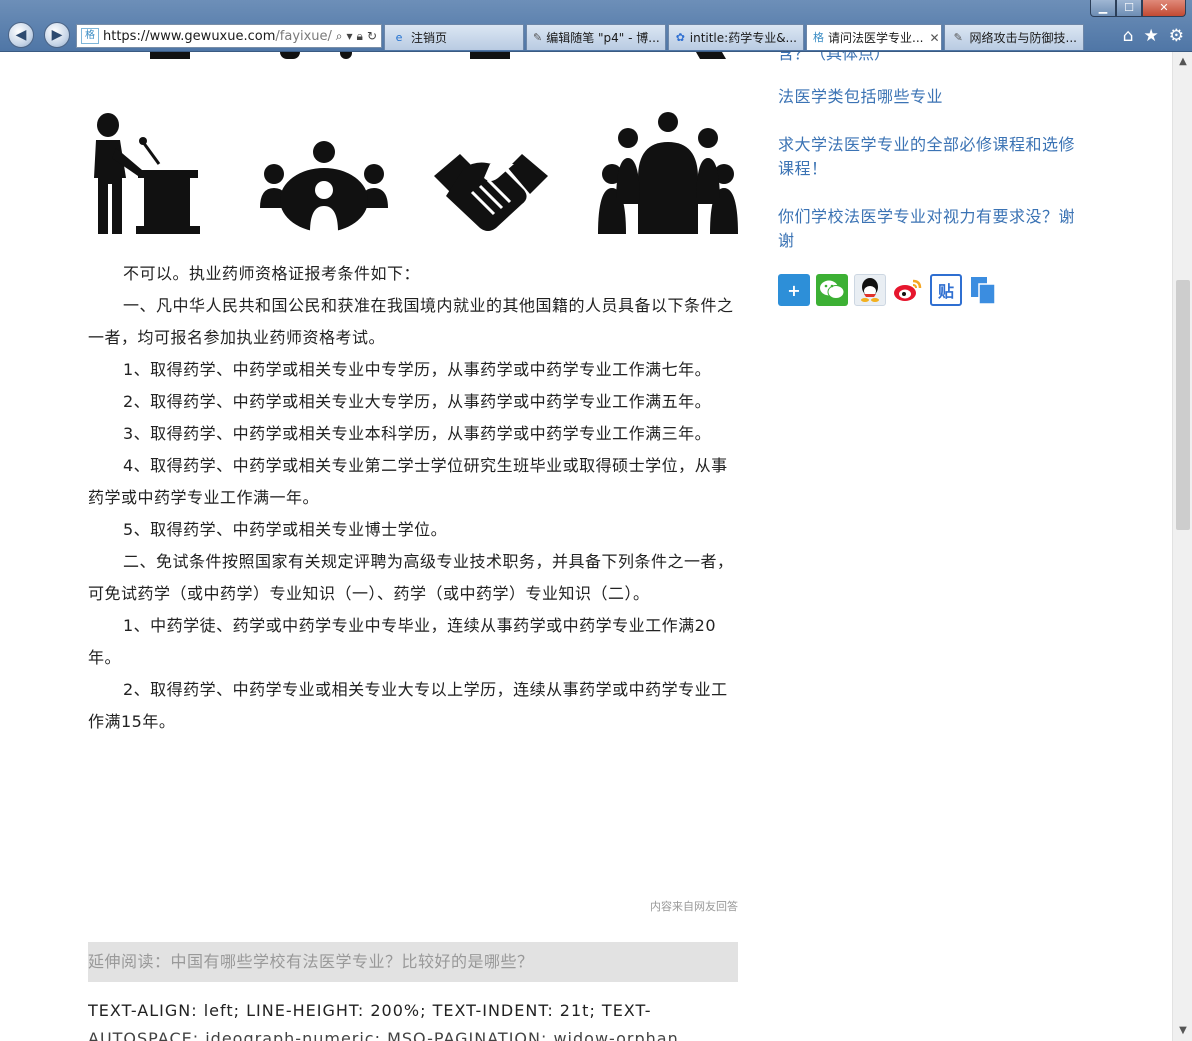  What do you see at coordinates (417, 433) in the screenshot?
I see `article-paragraph: 3、取得药学、中药学或相关专业本科学历，从事药学或中药学专业工作满三年。` at bounding box center [417, 433].